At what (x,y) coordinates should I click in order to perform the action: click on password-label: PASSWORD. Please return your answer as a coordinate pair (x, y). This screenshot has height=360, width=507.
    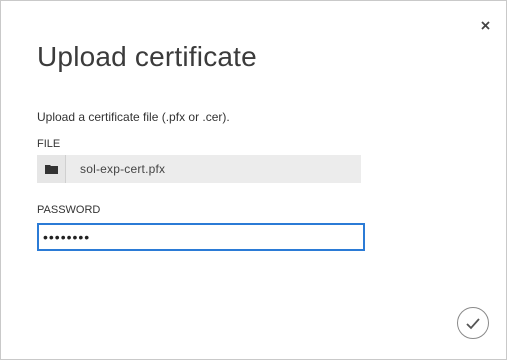
    Looking at the image, I should click on (69, 210).